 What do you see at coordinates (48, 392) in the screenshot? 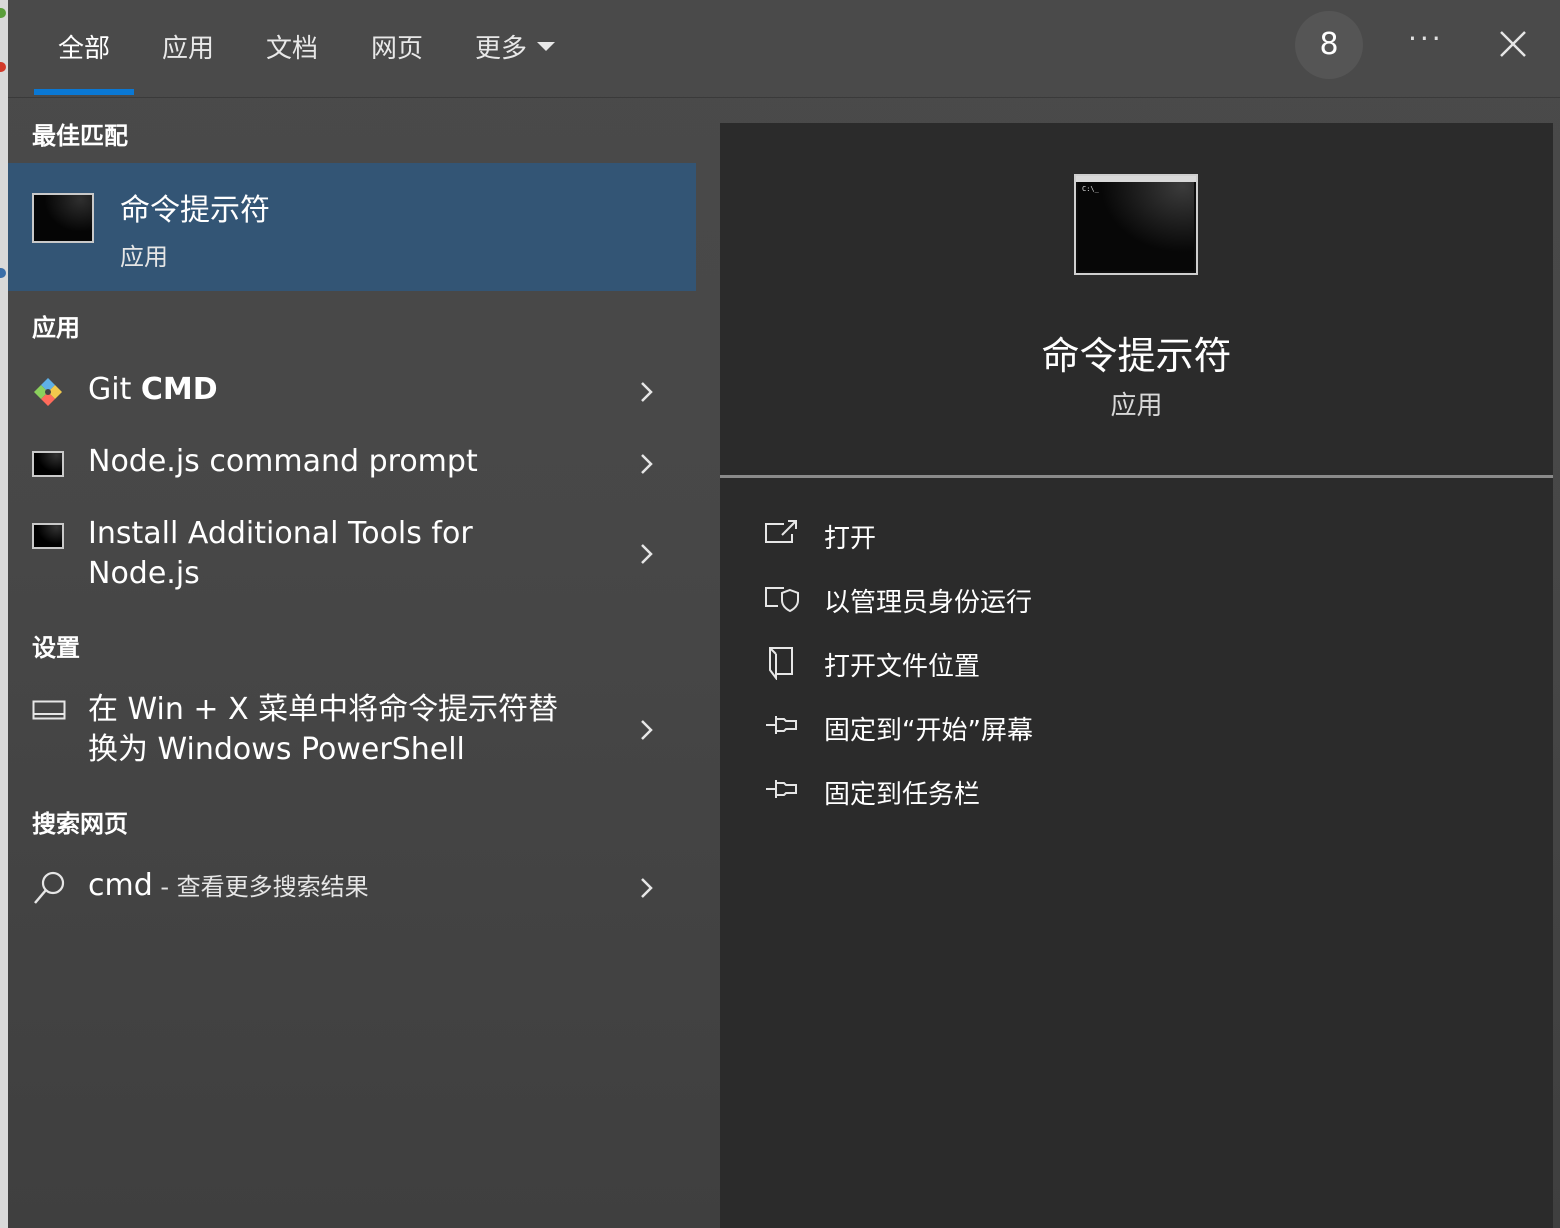
I see `git-icon` at bounding box center [48, 392].